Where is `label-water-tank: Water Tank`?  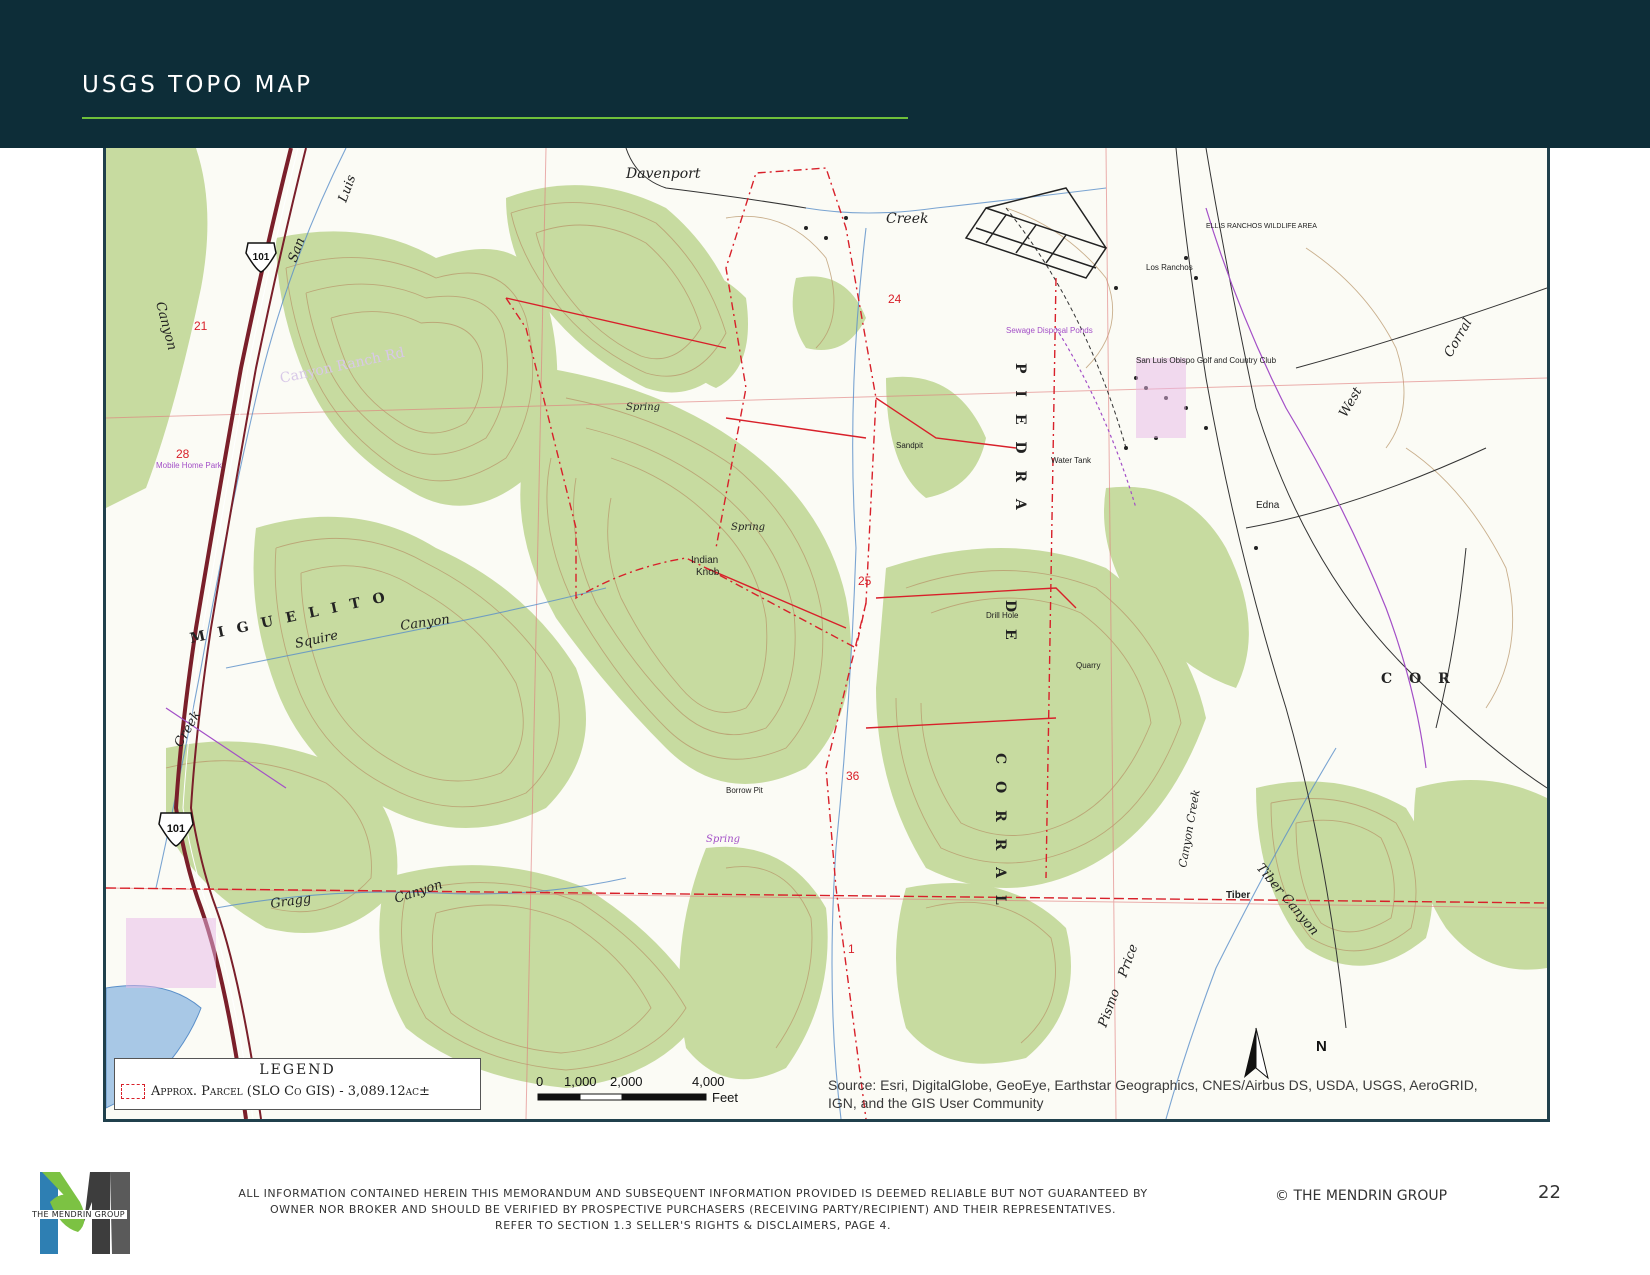 label-water-tank: Water Tank is located at coordinates (1071, 460).